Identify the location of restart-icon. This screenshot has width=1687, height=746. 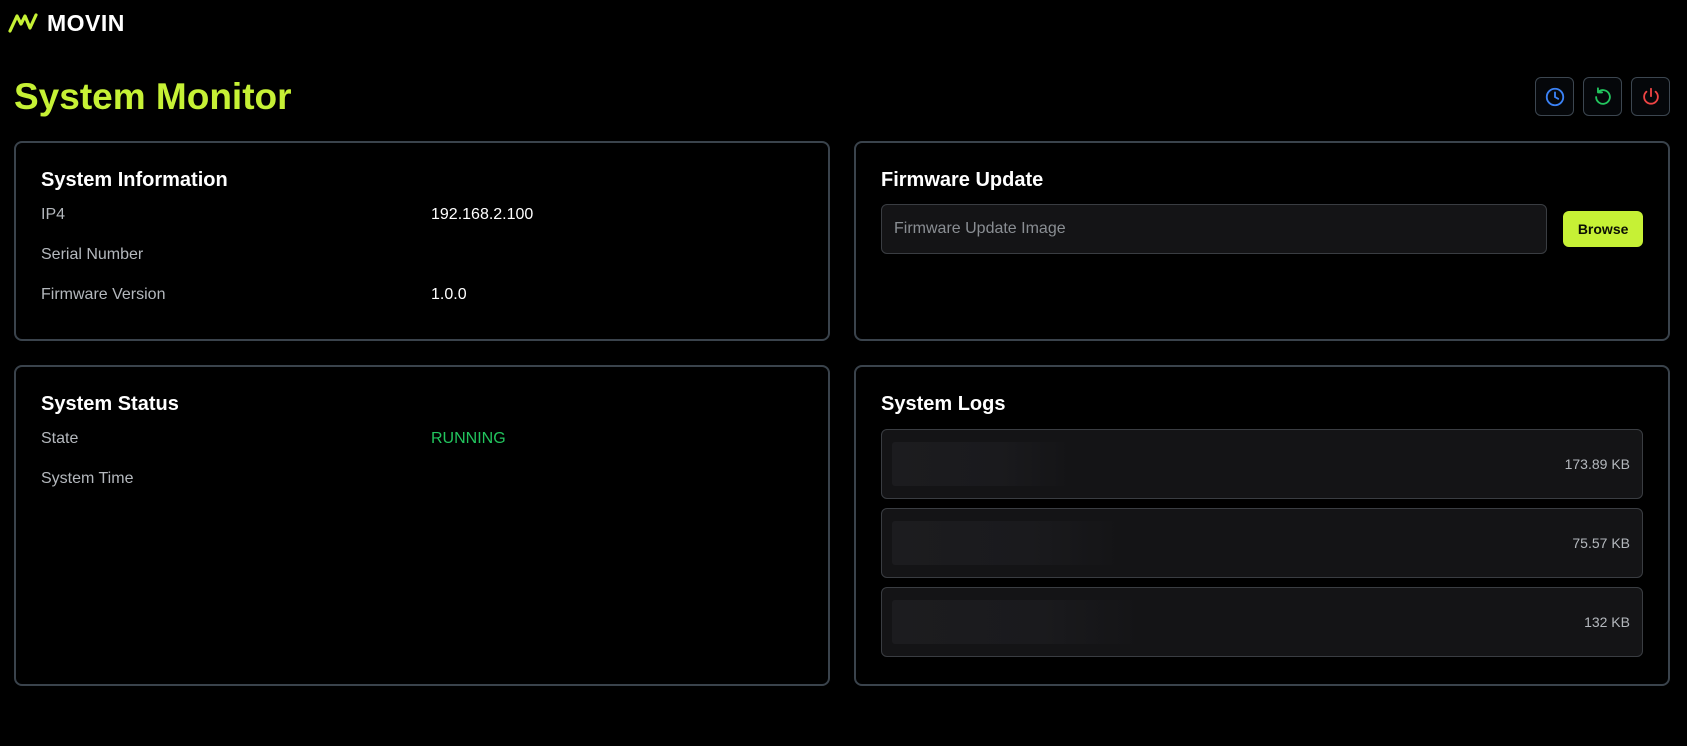
(1602, 95).